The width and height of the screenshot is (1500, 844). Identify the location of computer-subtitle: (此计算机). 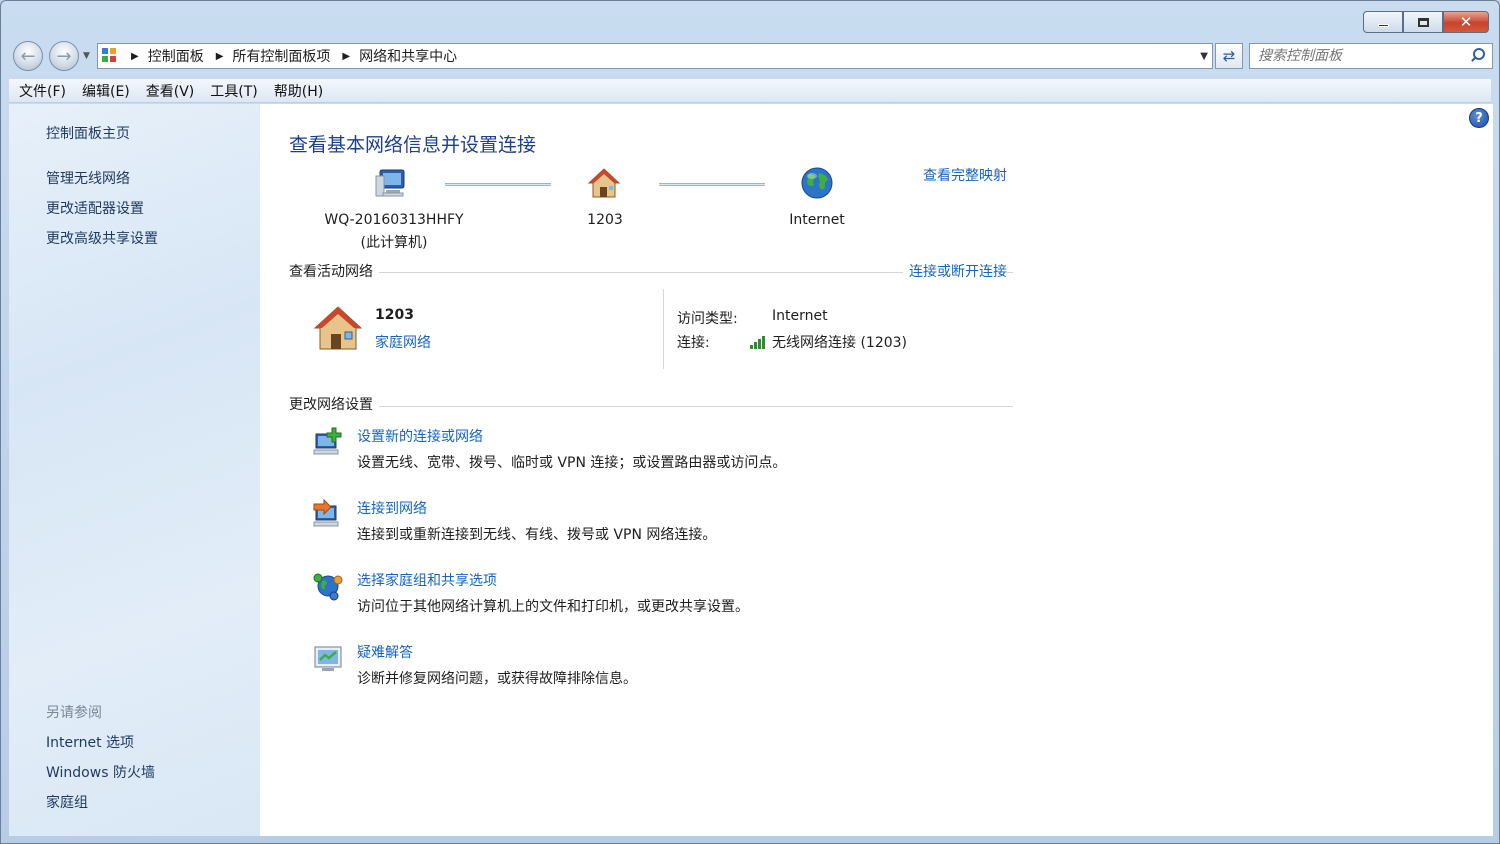
(394, 243).